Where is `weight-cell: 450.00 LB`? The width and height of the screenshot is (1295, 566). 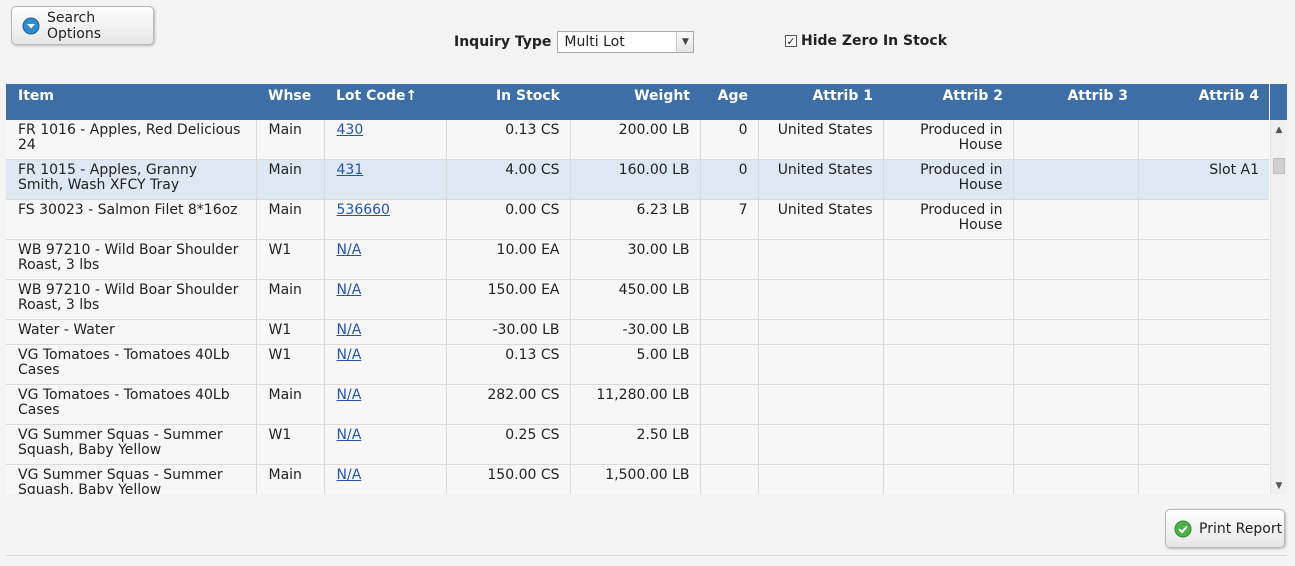 weight-cell: 450.00 LB is located at coordinates (635, 299).